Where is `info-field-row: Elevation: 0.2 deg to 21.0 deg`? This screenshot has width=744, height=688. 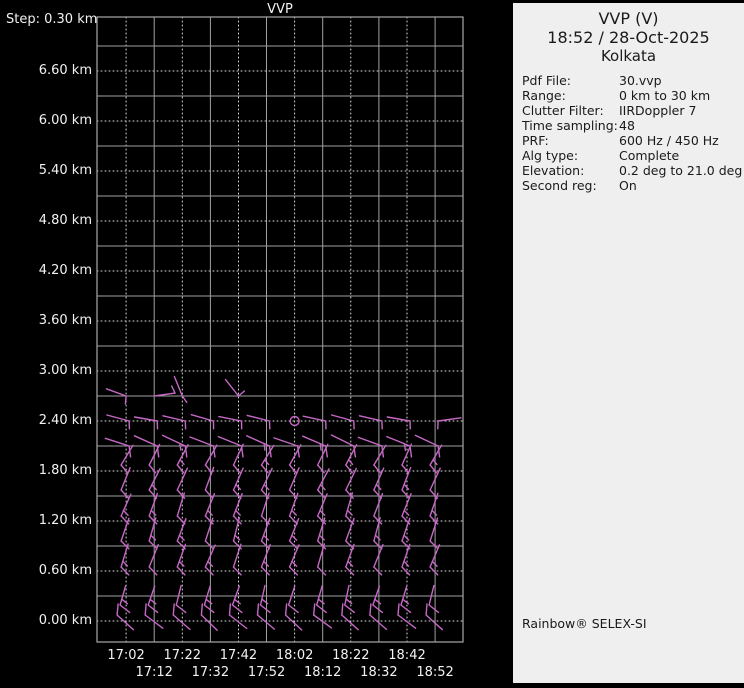
info-field-row: Elevation: 0.2 deg to 21.0 deg is located at coordinates (633, 170).